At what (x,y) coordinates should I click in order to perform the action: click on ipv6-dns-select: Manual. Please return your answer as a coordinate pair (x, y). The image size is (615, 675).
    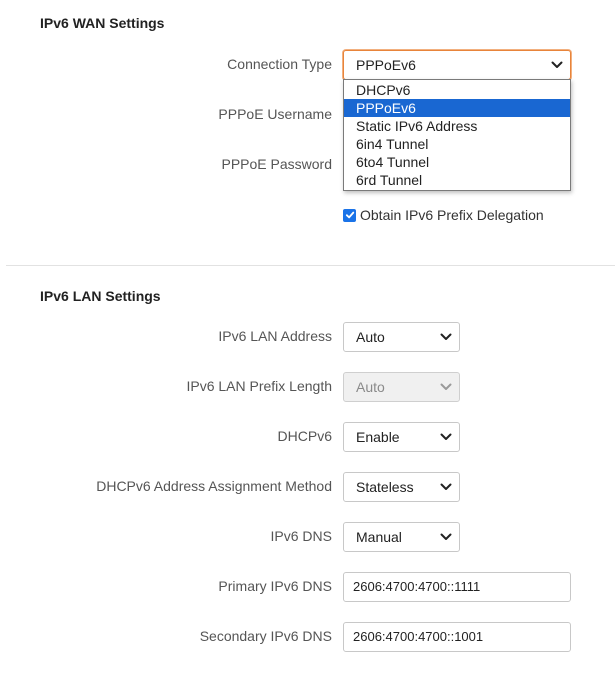
    Looking at the image, I should click on (401, 537).